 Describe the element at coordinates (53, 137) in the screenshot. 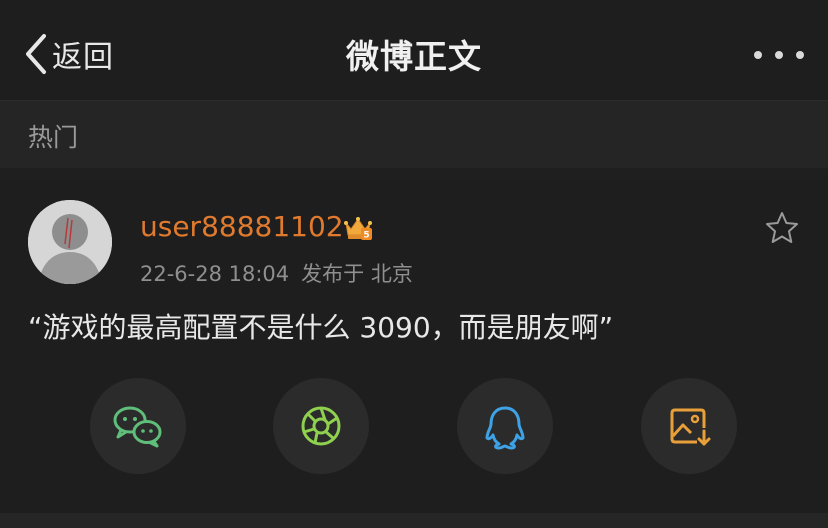

I see `section-label: 热门` at that location.